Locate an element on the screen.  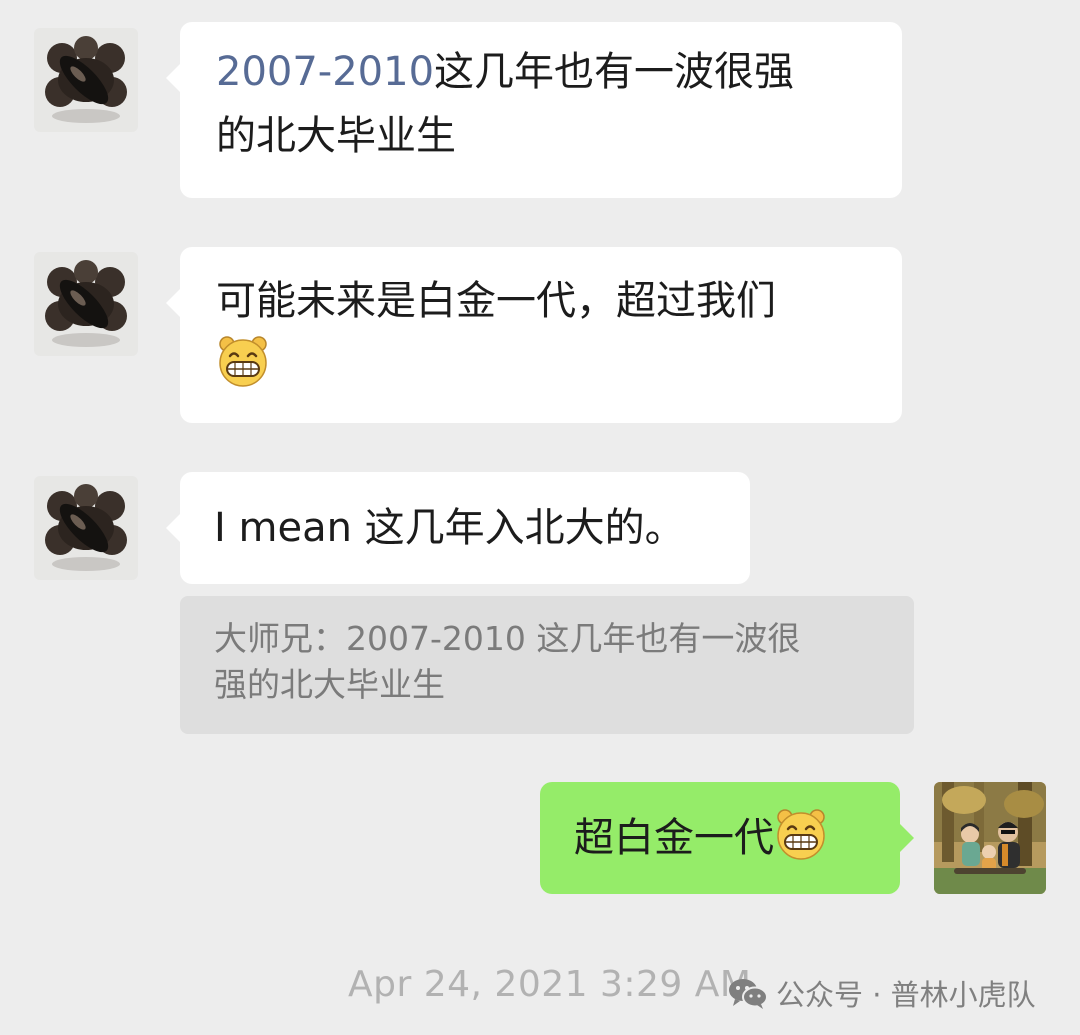
quote-text: 大师兄：2007-2010 这几年也有一波很 is located at coordinates (507, 638).